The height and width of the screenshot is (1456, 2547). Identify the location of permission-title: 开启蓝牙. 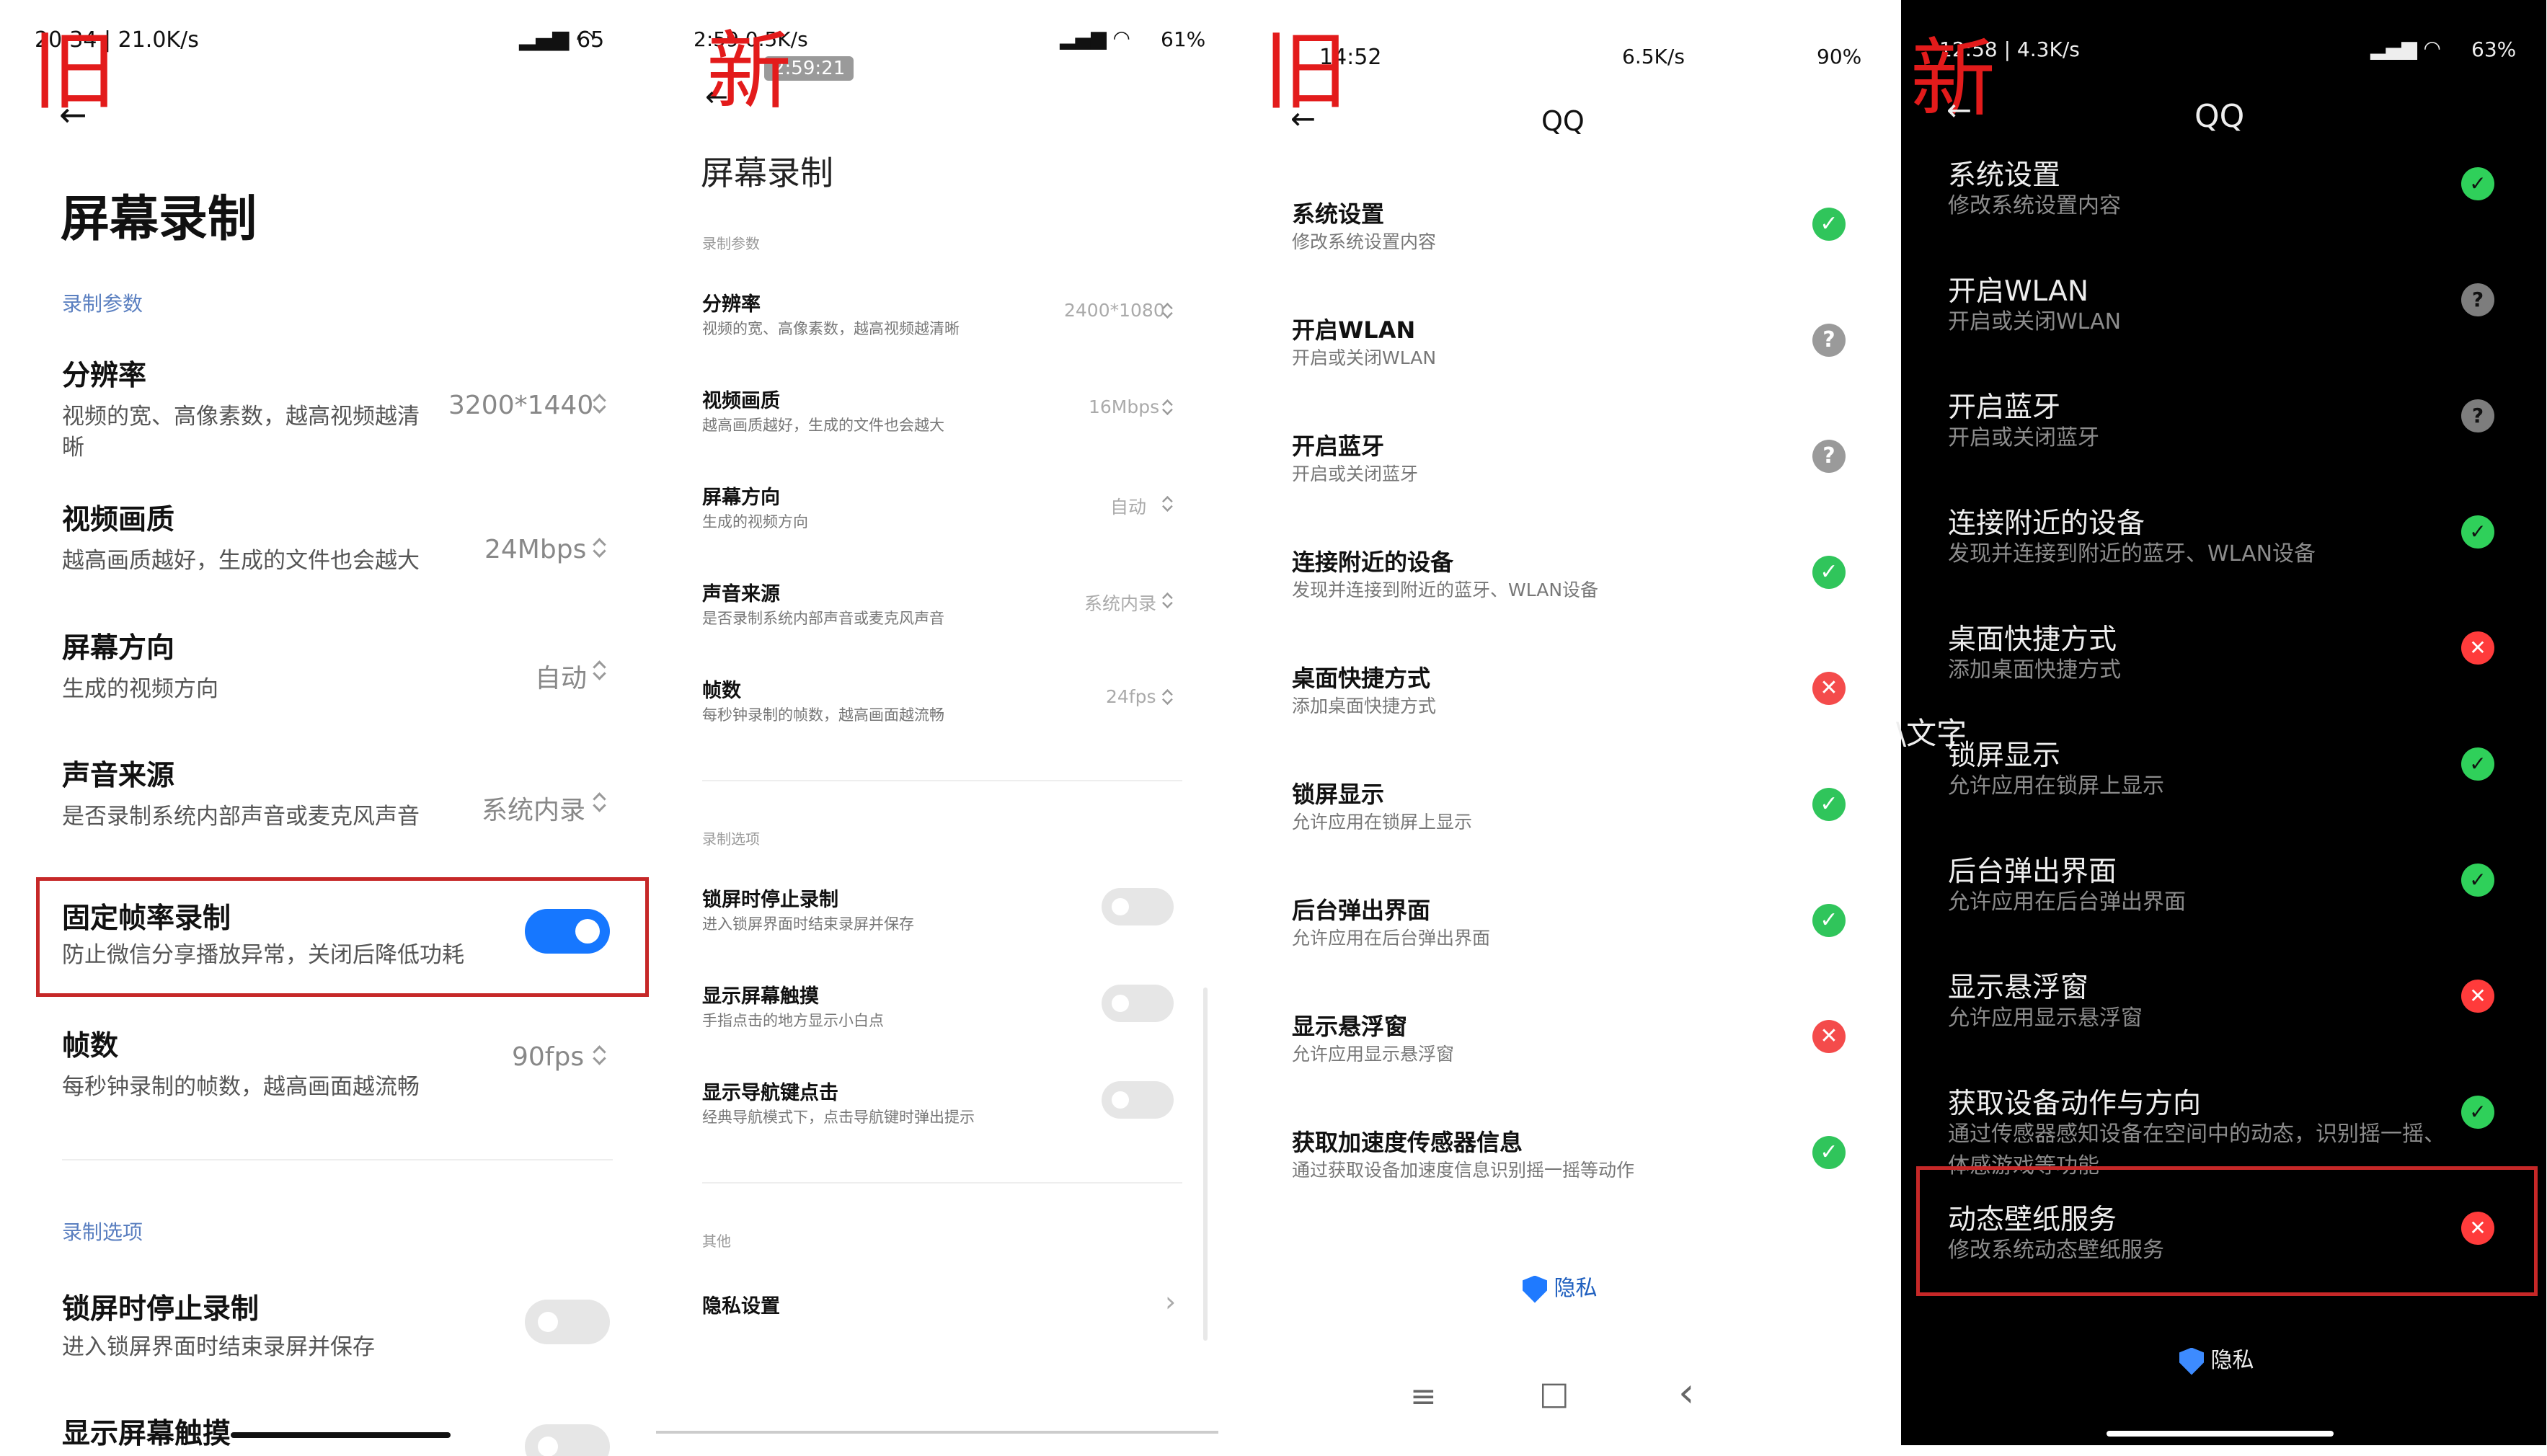
(1338, 446).